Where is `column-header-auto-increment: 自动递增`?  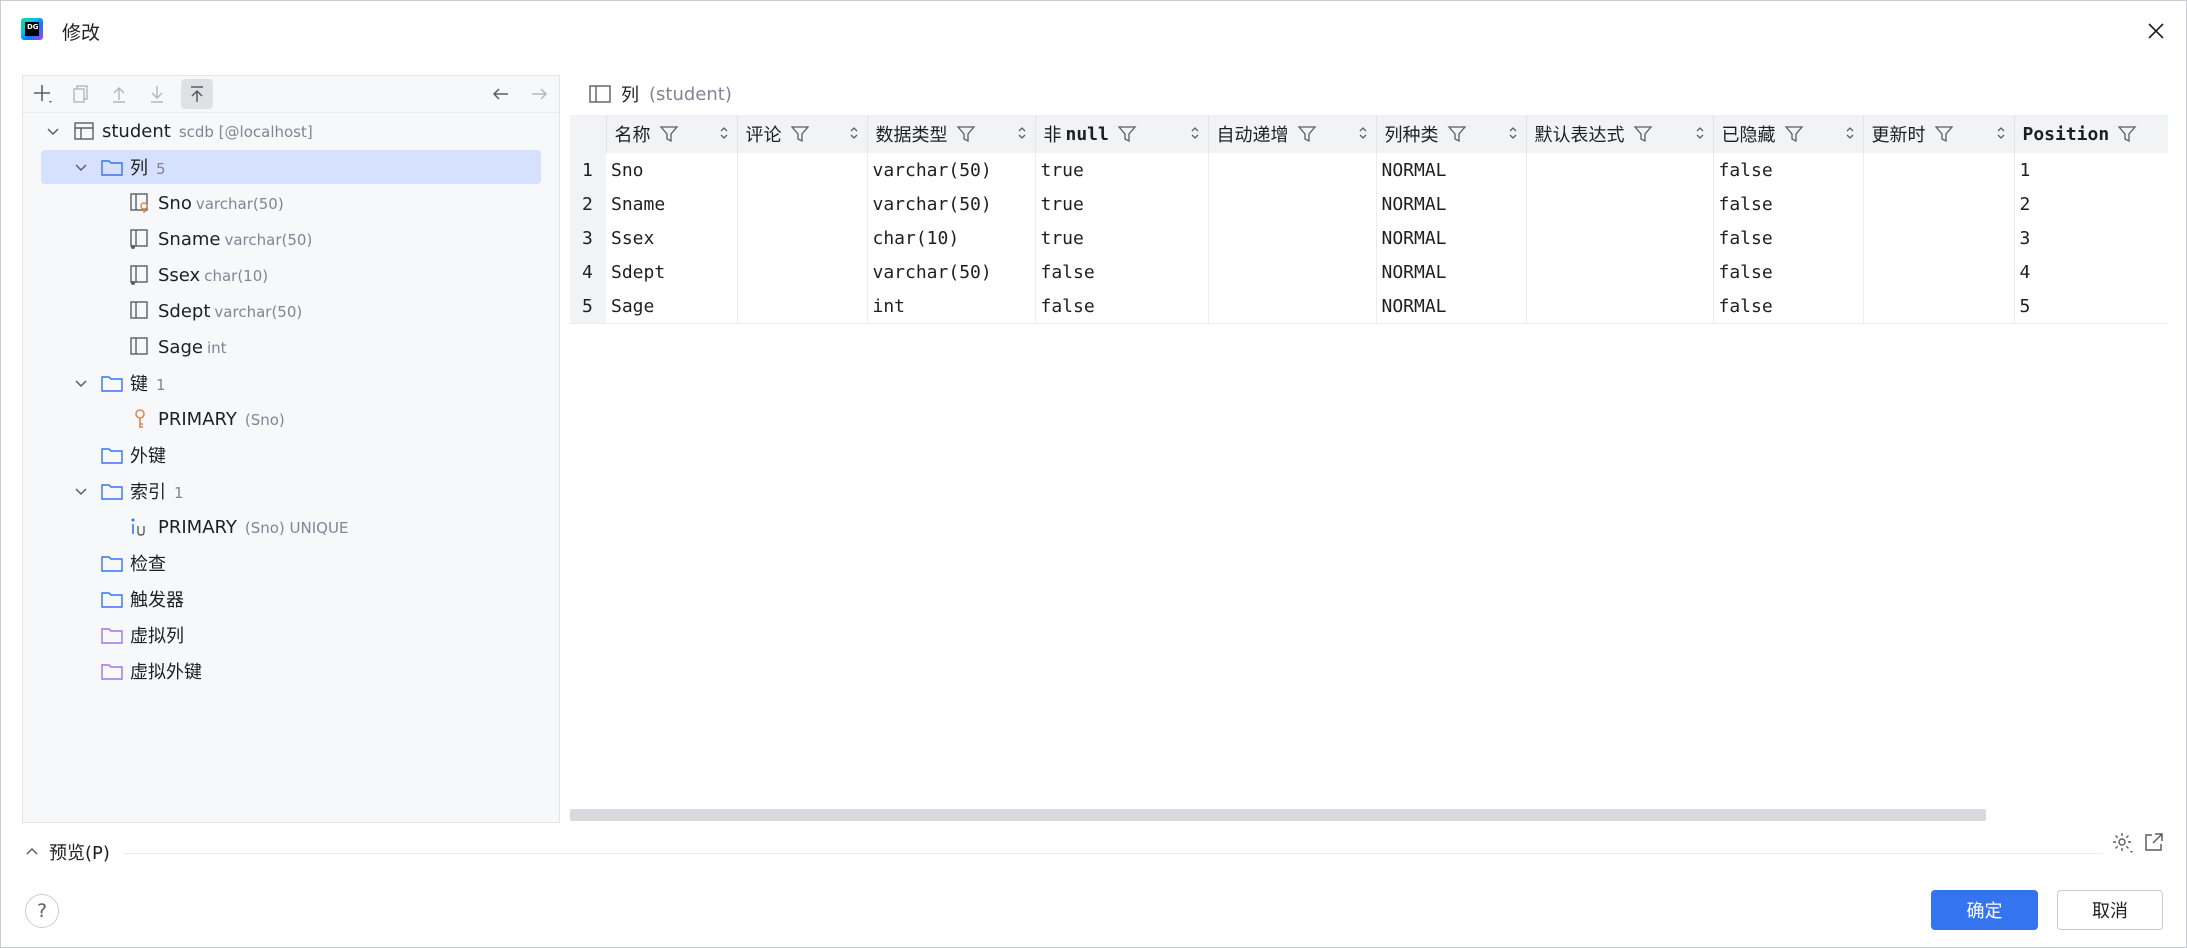 column-header-auto-increment: 自动递增 is located at coordinates (1292, 134).